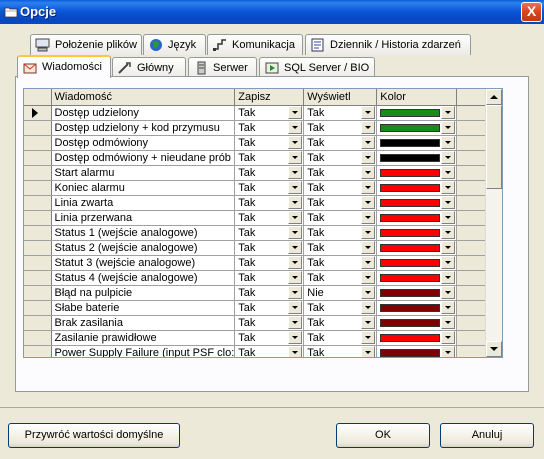 This screenshot has width=544, height=459. Describe the element at coordinates (143, 97) in the screenshot. I see `header-message: Wiadomość` at that location.